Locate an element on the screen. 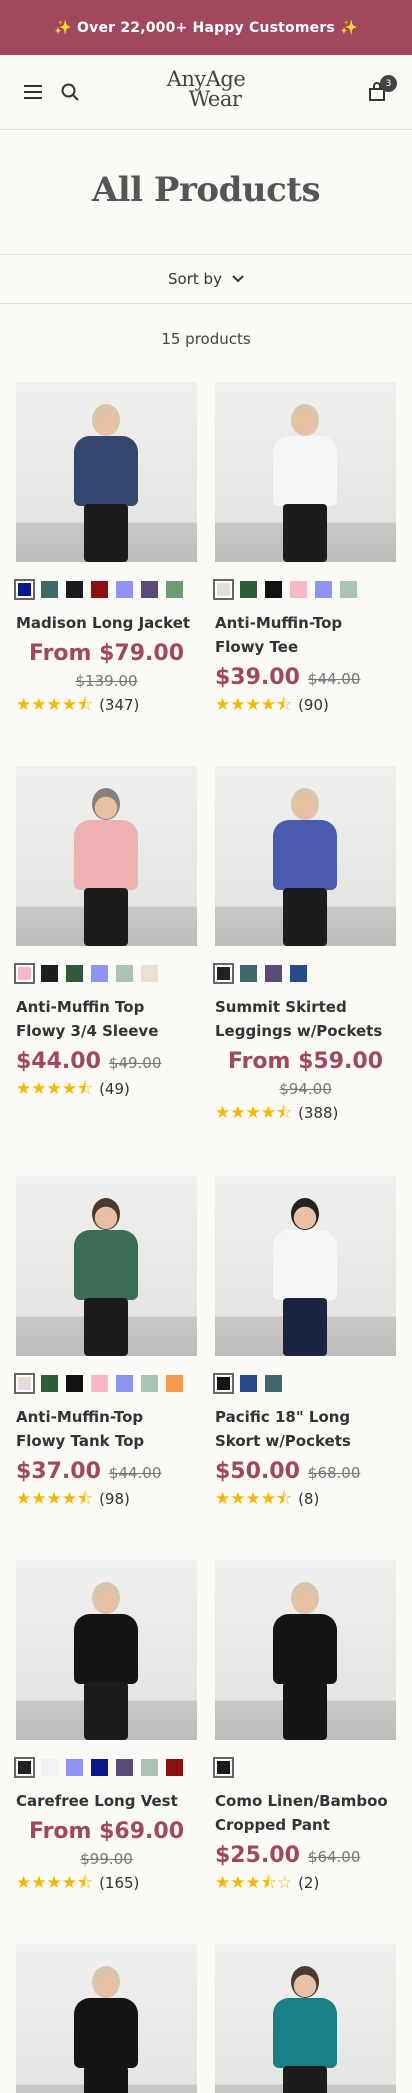 Image resolution: width=412 pixels, height=2093 pixels. page-title: All Products is located at coordinates (206, 190).